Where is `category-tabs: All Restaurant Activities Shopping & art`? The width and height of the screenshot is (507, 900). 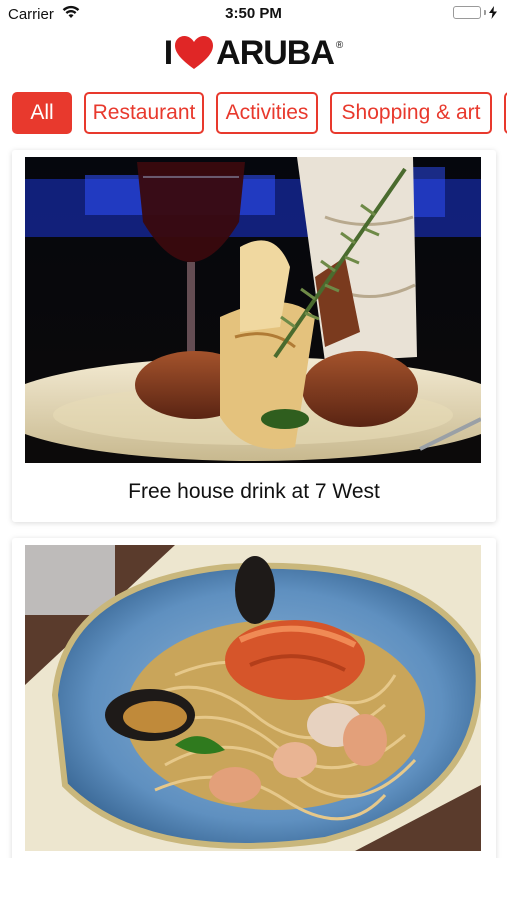
category-tabs: All Restaurant Activities Shopping & art is located at coordinates (259, 114).